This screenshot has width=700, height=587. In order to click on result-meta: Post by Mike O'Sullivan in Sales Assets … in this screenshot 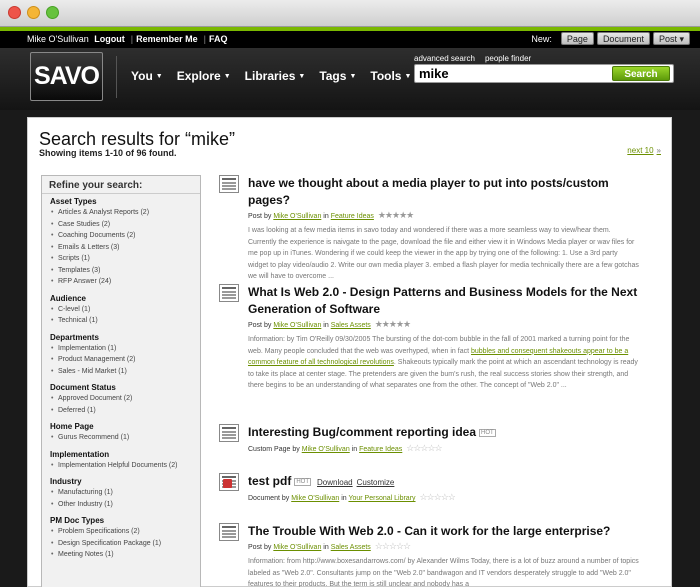, I will do `click(443, 546)`.